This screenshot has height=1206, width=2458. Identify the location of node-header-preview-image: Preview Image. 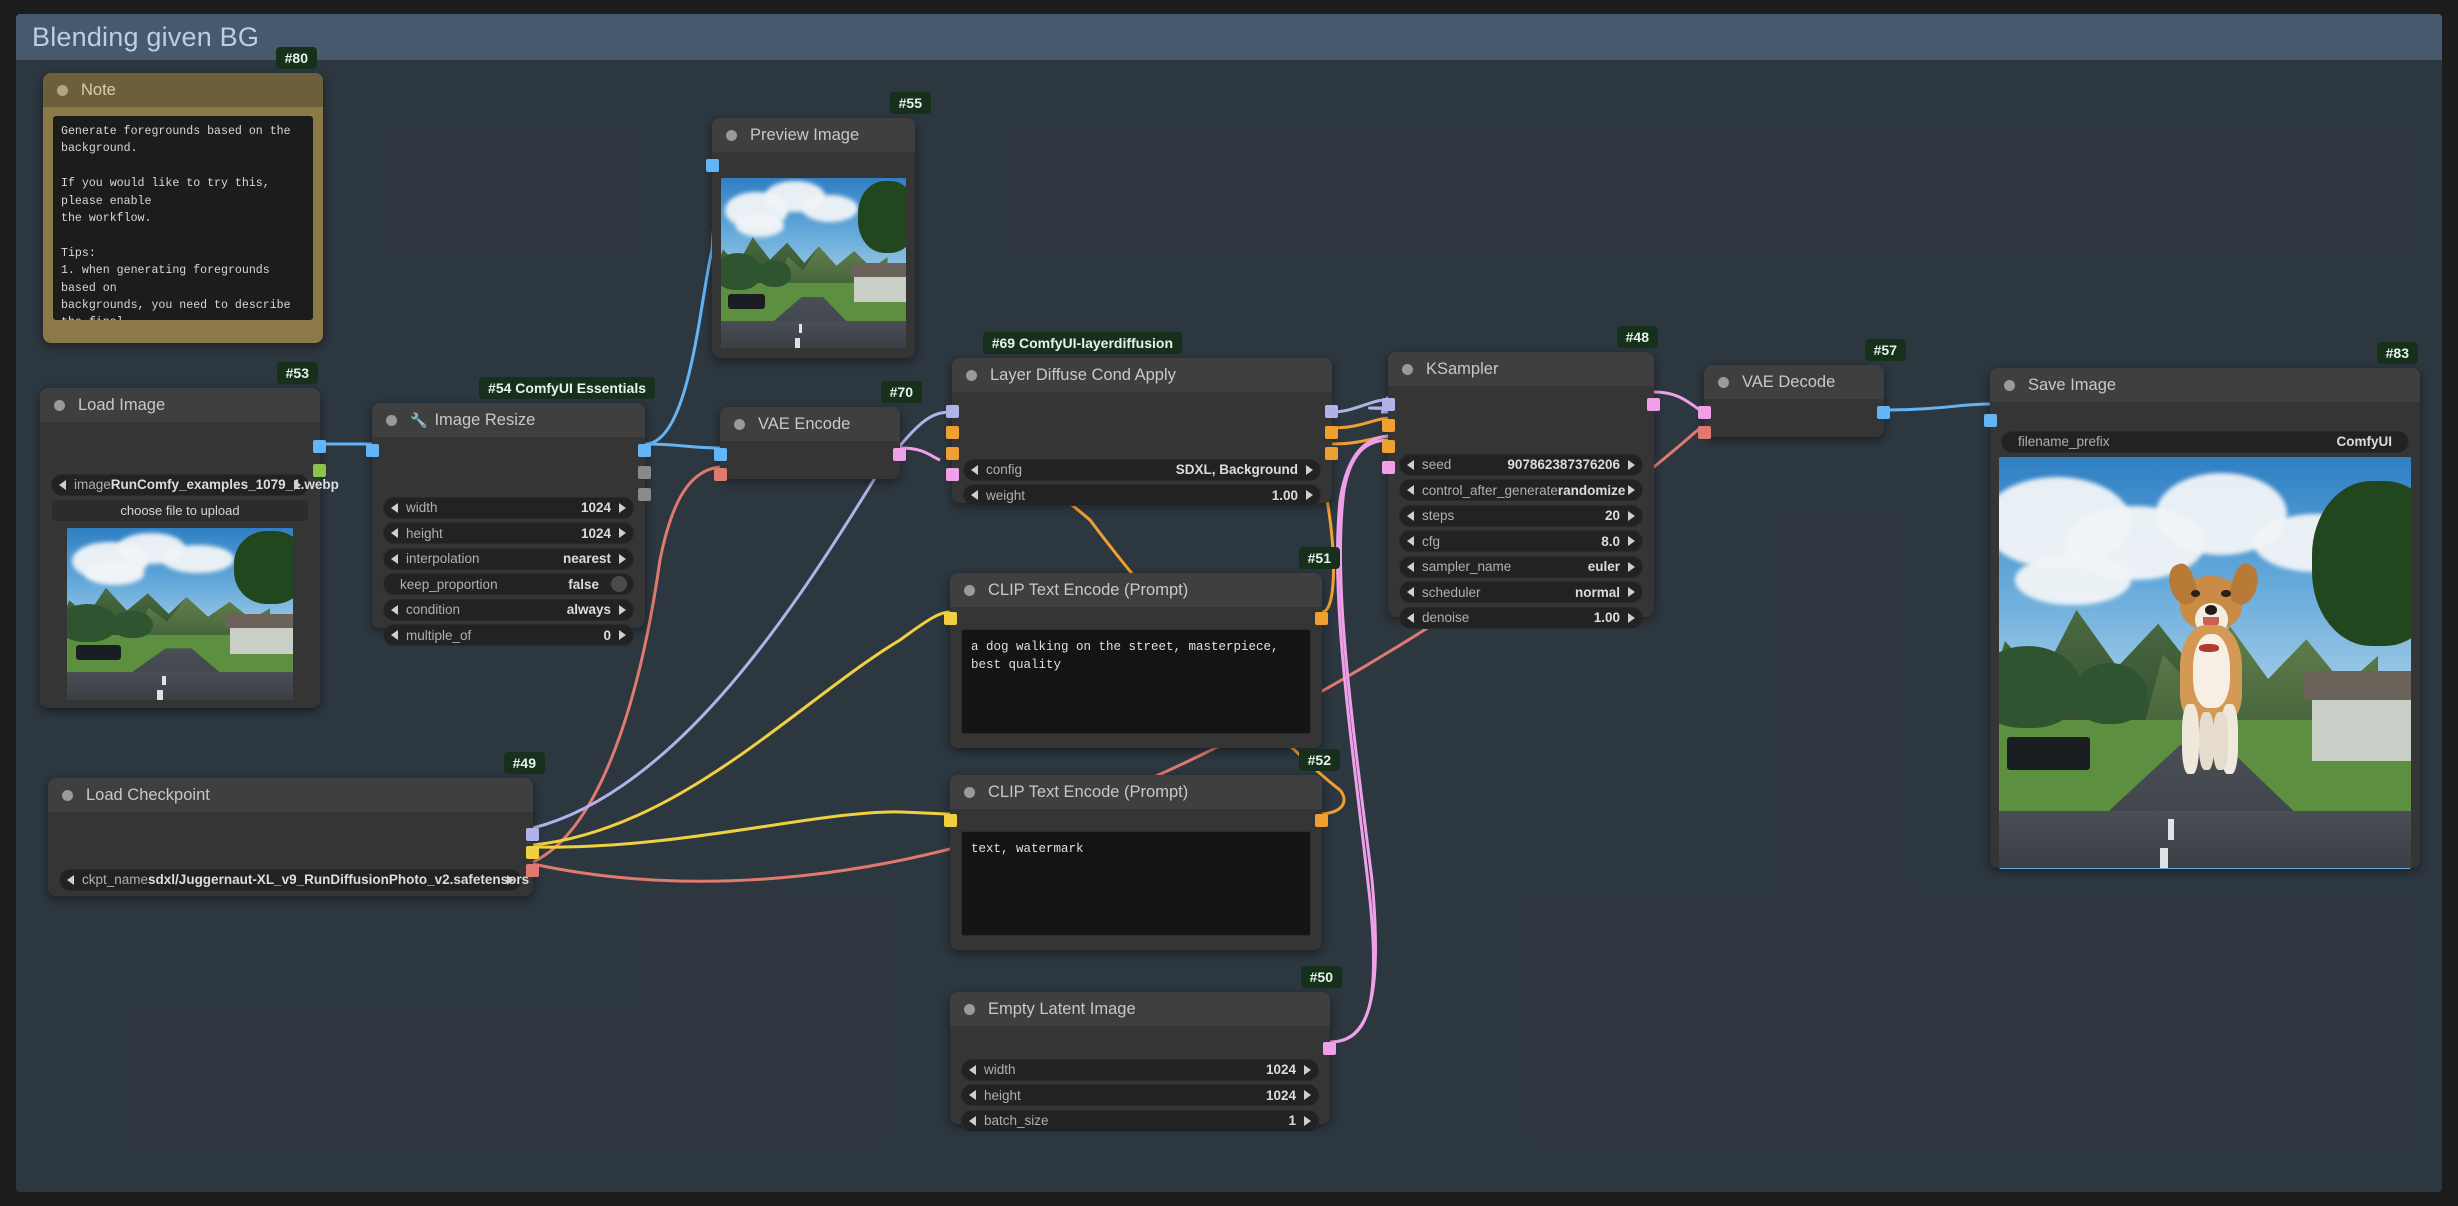
(813, 135).